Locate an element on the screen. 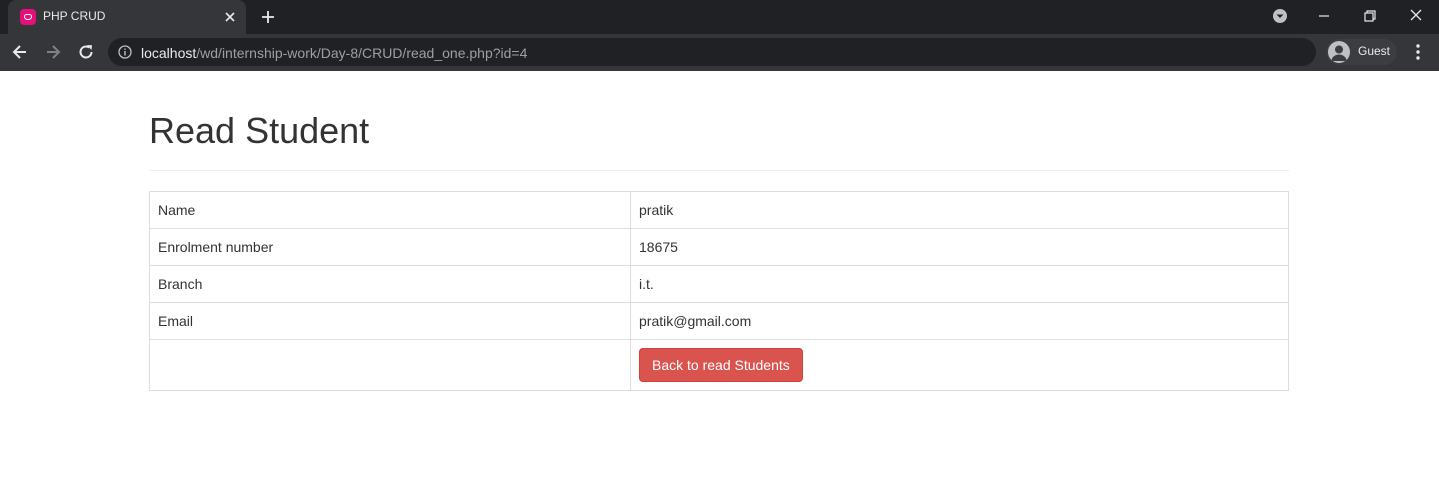 This screenshot has width=1439, height=501. table-row-branch: Branch i.t. is located at coordinates (719, 284).